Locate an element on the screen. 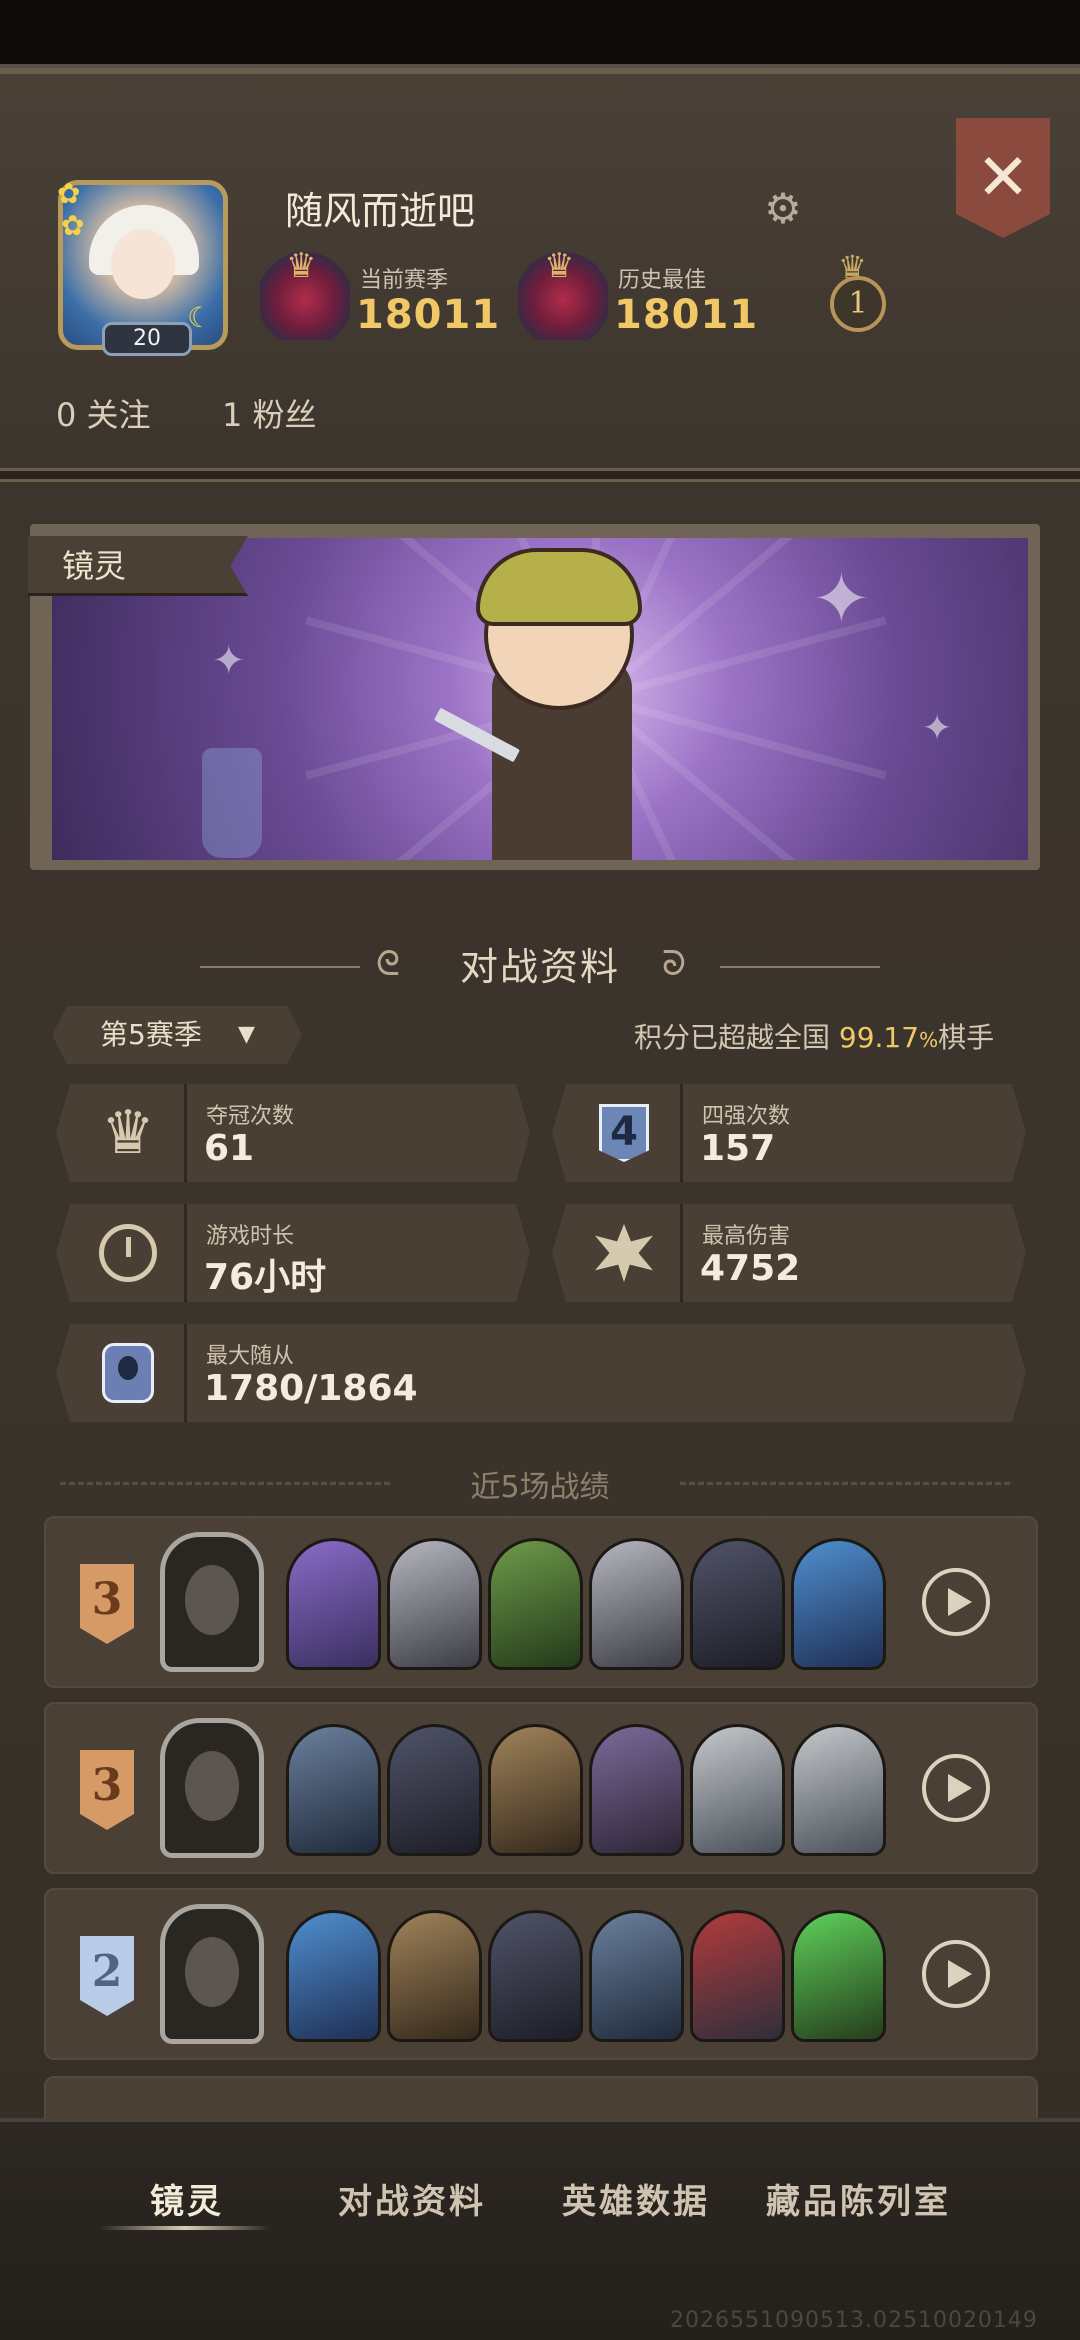 The height and width of the screenshot is (2340, 1080). stat-max-minion: 最大随从 1780/1864 is located at coordinates (541, 1373).